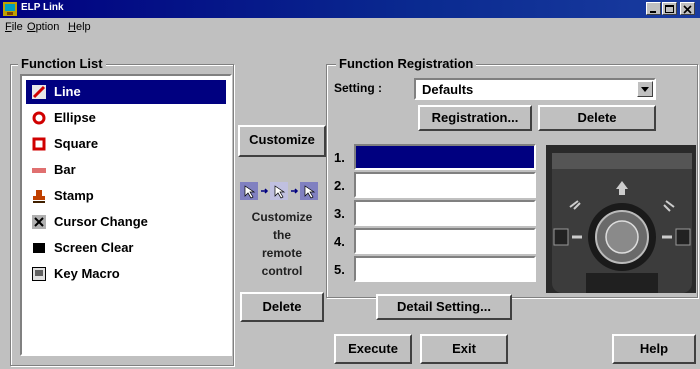 Image resolution: width=700 pixels, height=369 pixels. Describe the element at coordinates (535, 89) in the screenshot. I see `setting-dropdown: Defaults` at that location.